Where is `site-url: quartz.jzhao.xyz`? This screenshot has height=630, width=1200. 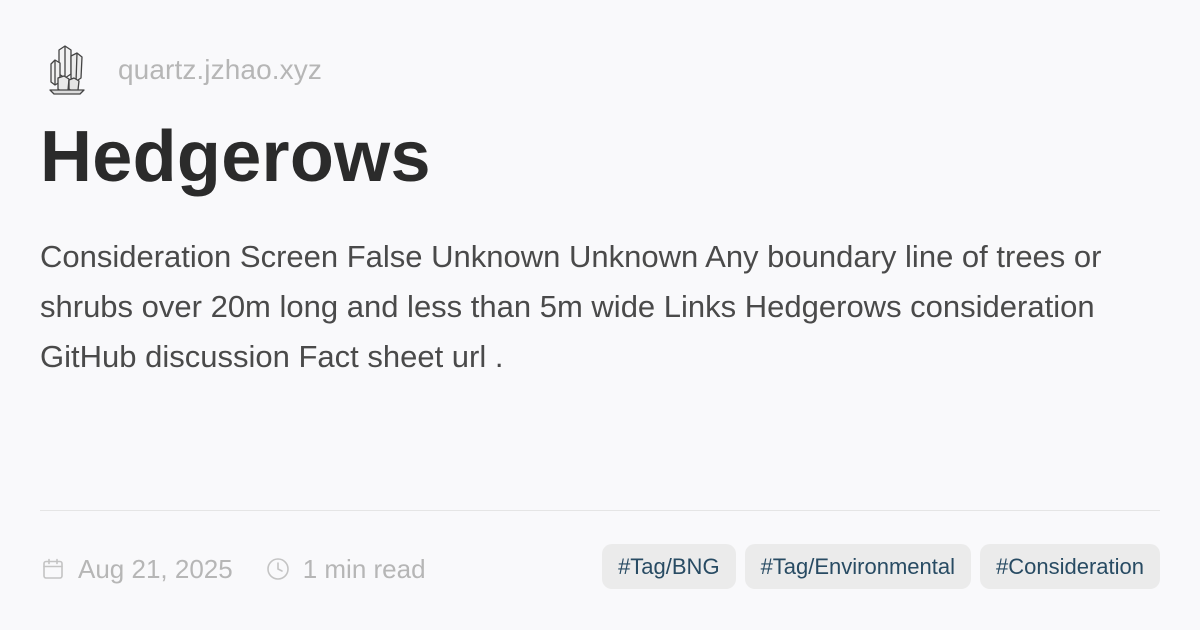
site-url: quartz.jzhao.xyz is located at coordinates (220, 70).